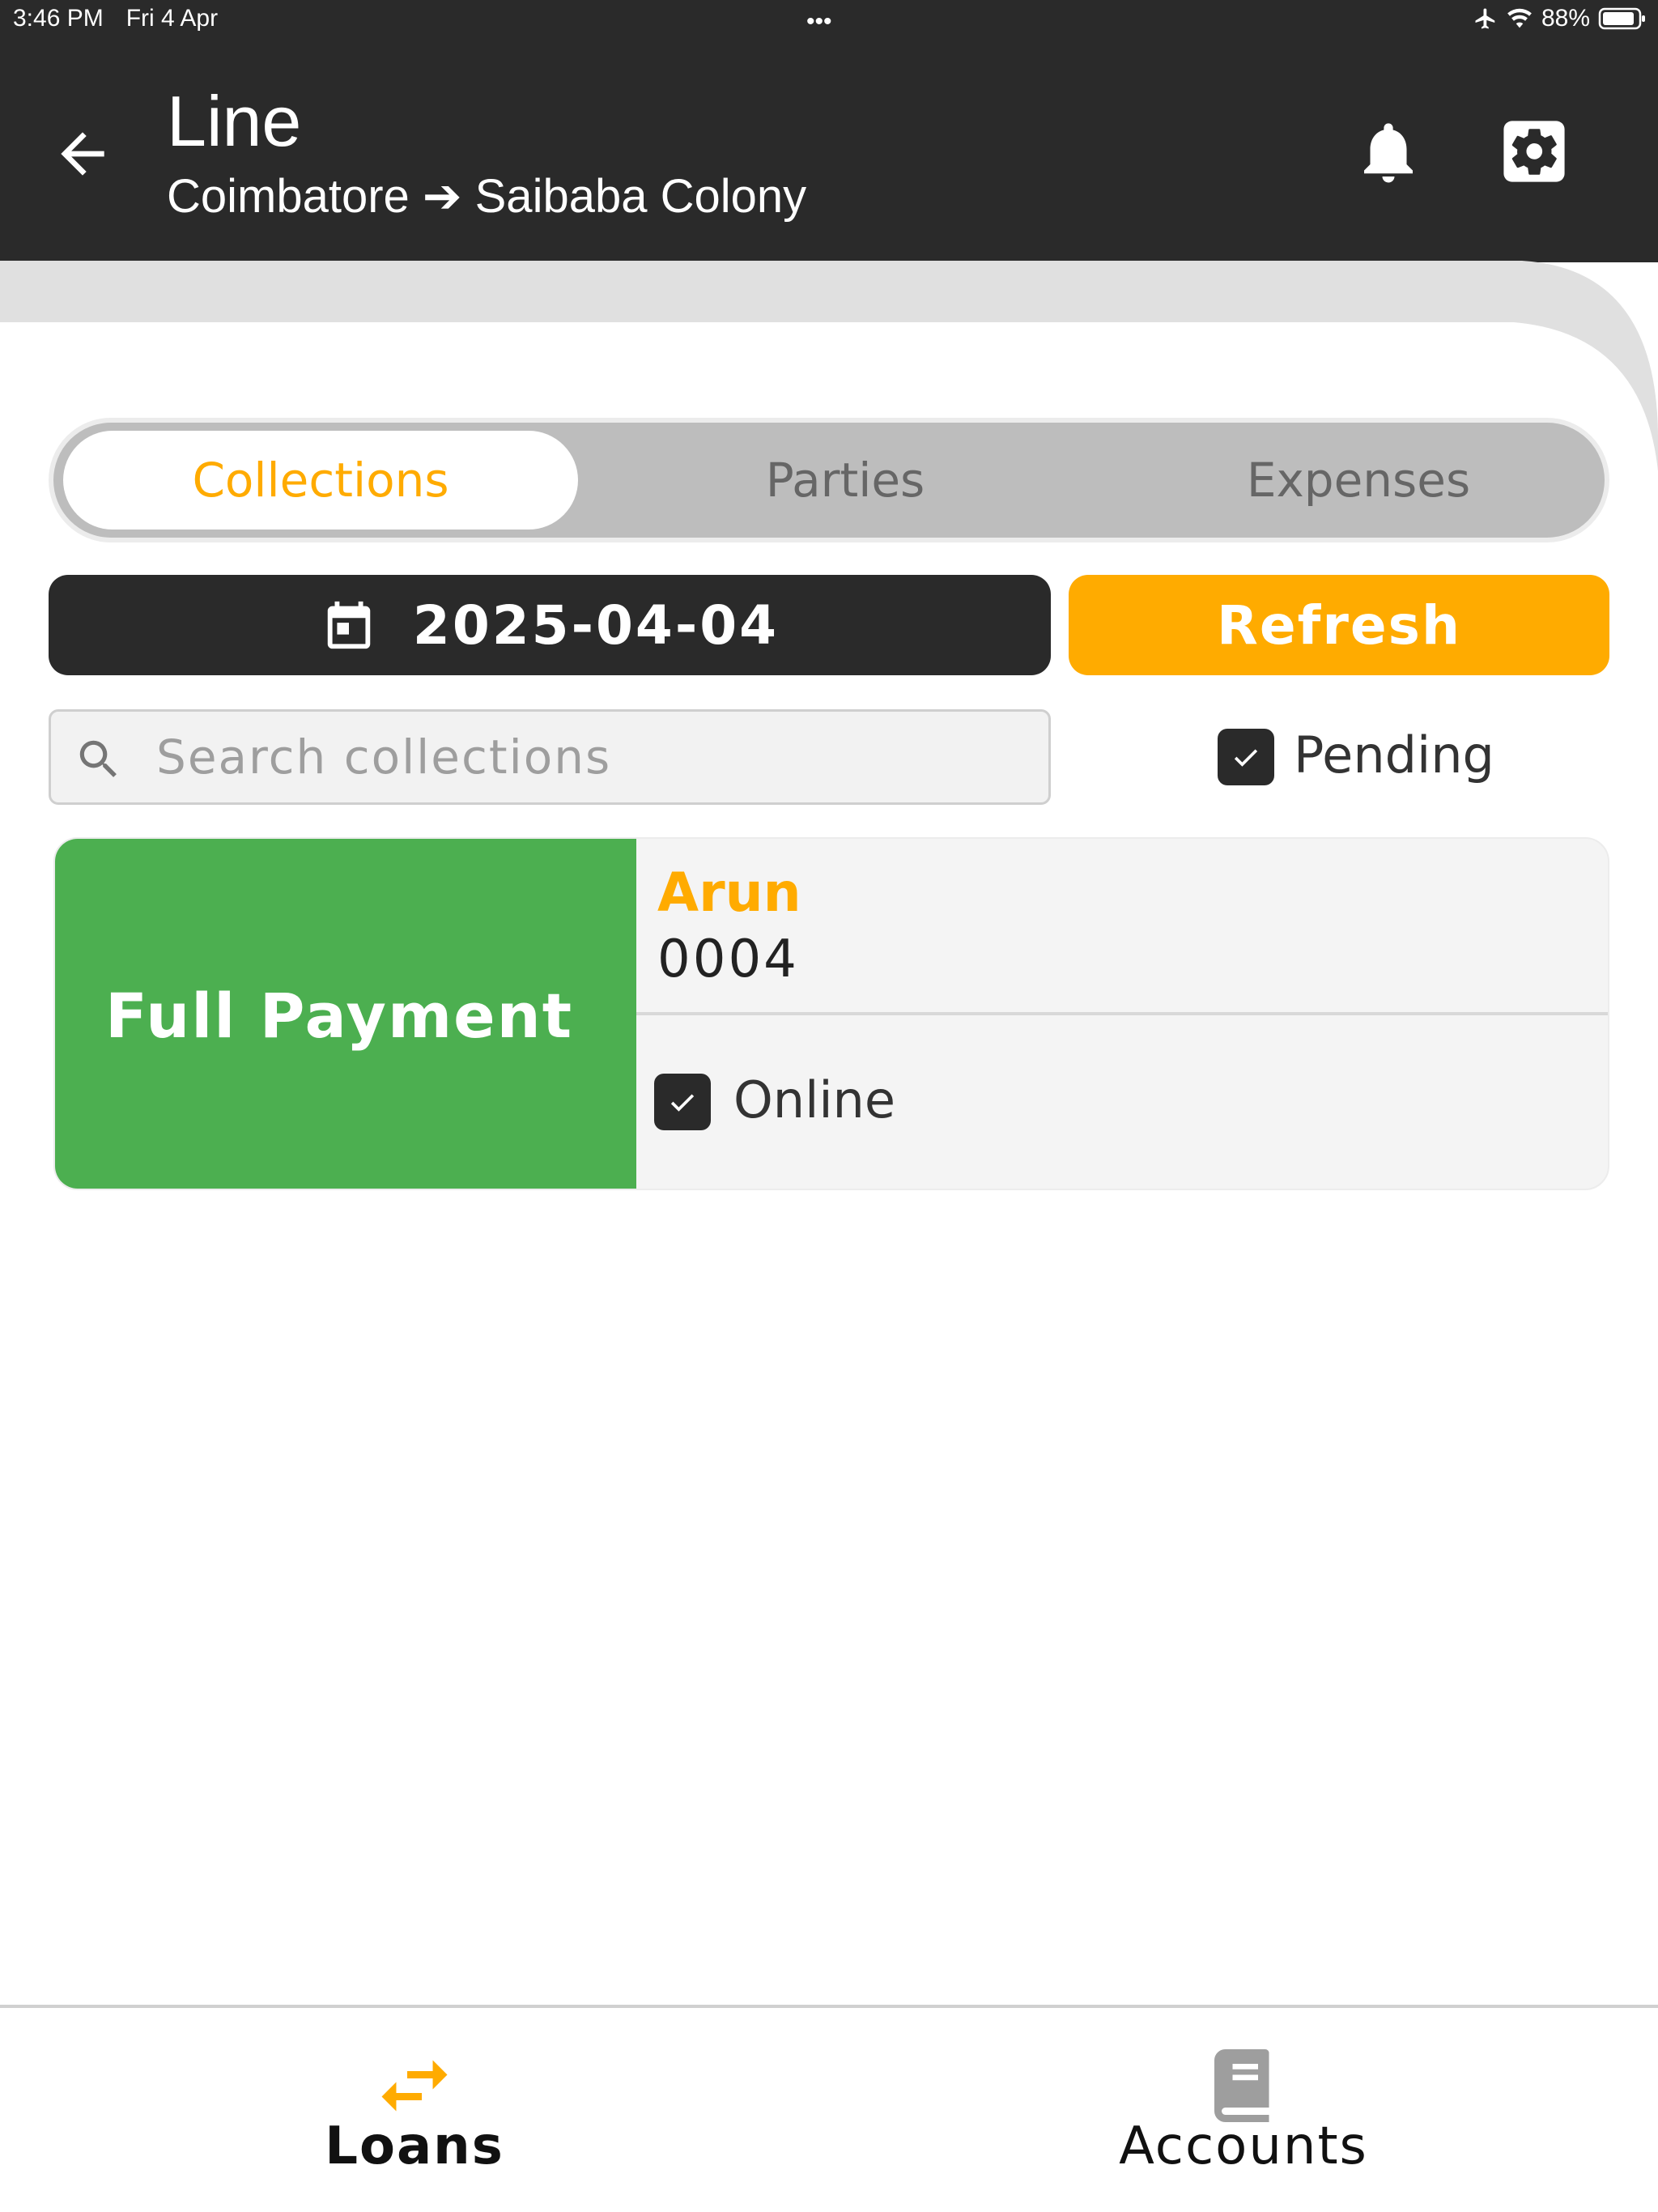 Image resolution: width=1658 pixels, height=2212 pixels. Describe the element at coordinates (115, 19) in the screenshot. I see `status-left: 3:46 PM Fri 4 Apr` at that location.